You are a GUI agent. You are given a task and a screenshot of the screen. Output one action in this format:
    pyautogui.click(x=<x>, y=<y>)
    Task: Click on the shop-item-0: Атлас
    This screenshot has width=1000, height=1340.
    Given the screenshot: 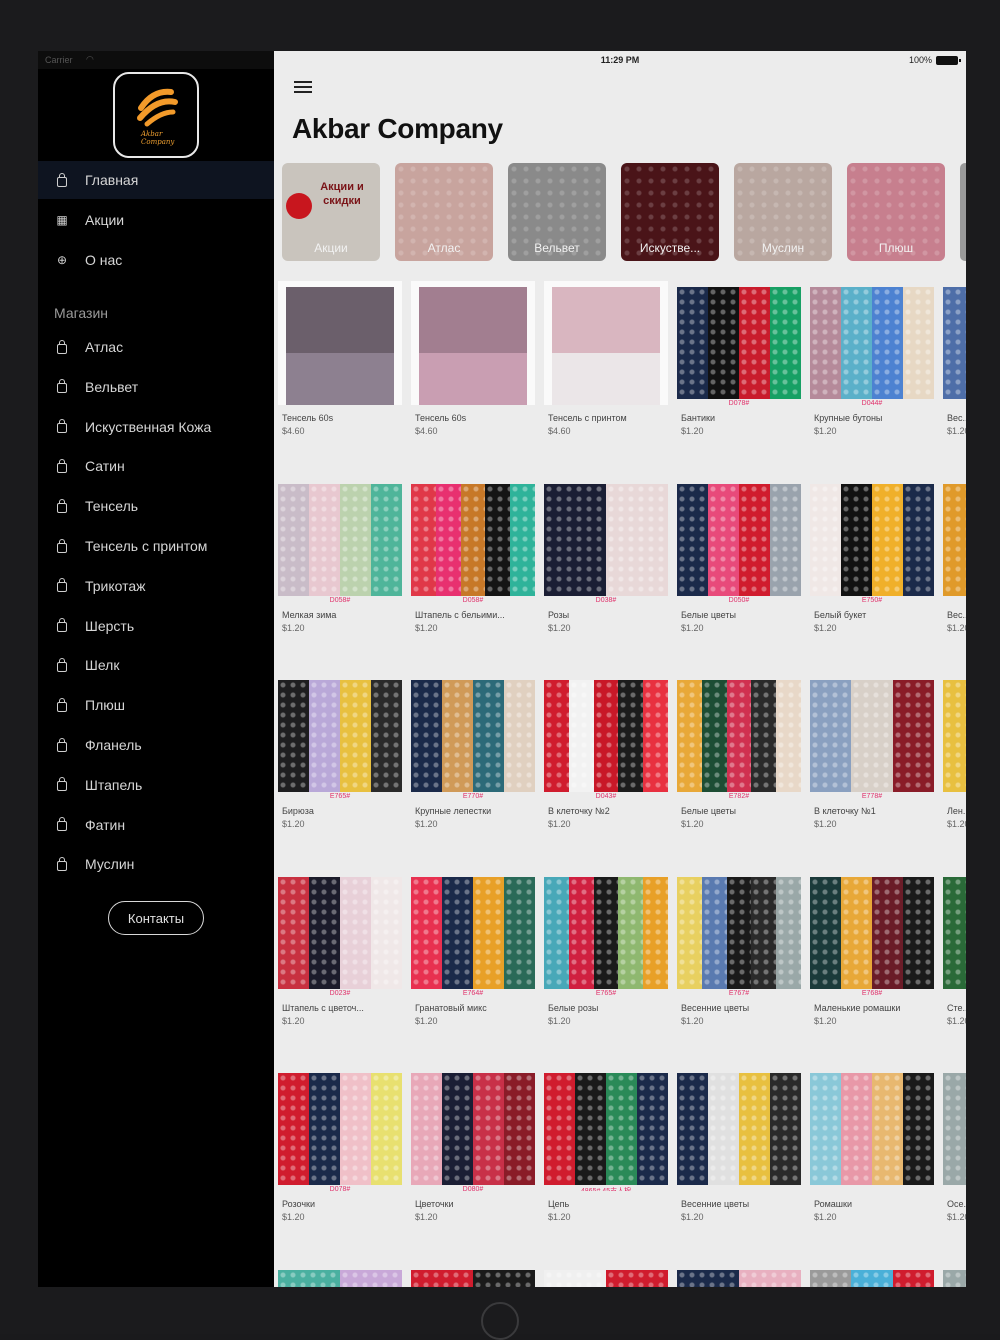 What is the action you would take?
    pyautogui.click(x=156, y=347)
    